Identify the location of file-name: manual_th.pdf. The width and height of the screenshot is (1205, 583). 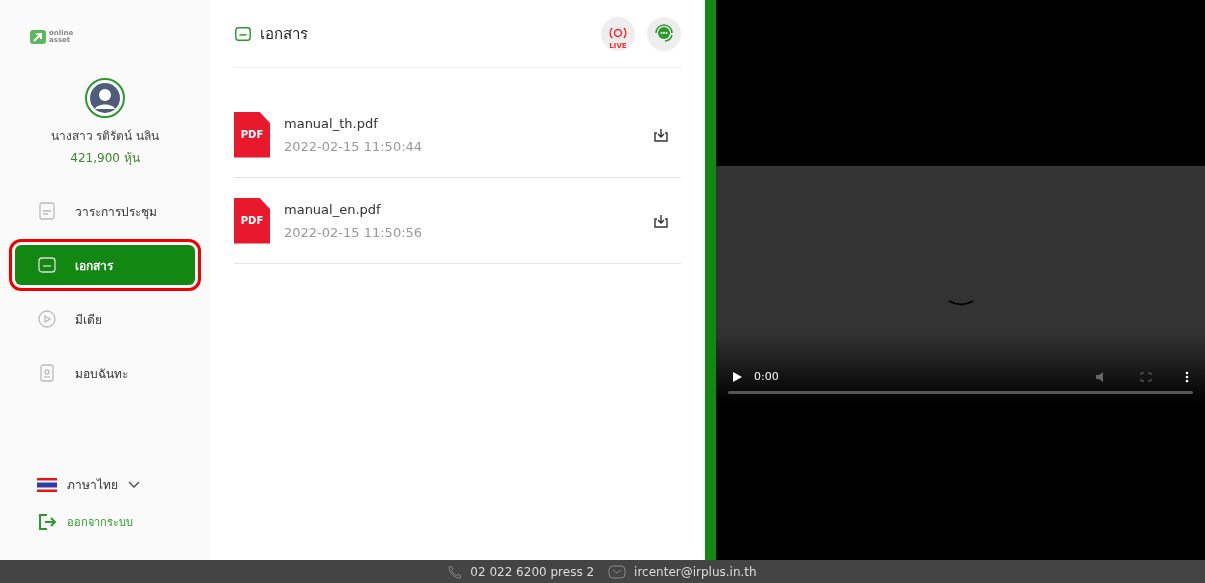
(461, 123).